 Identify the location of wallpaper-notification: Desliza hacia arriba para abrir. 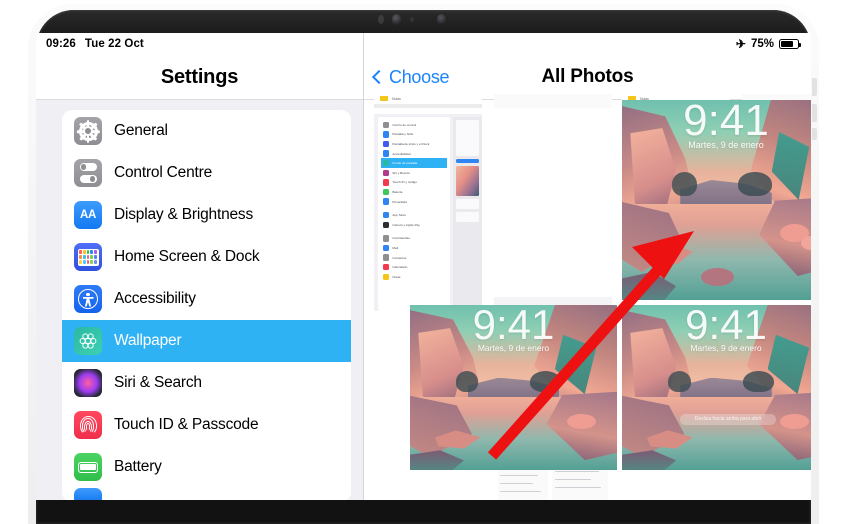
(728, 419).